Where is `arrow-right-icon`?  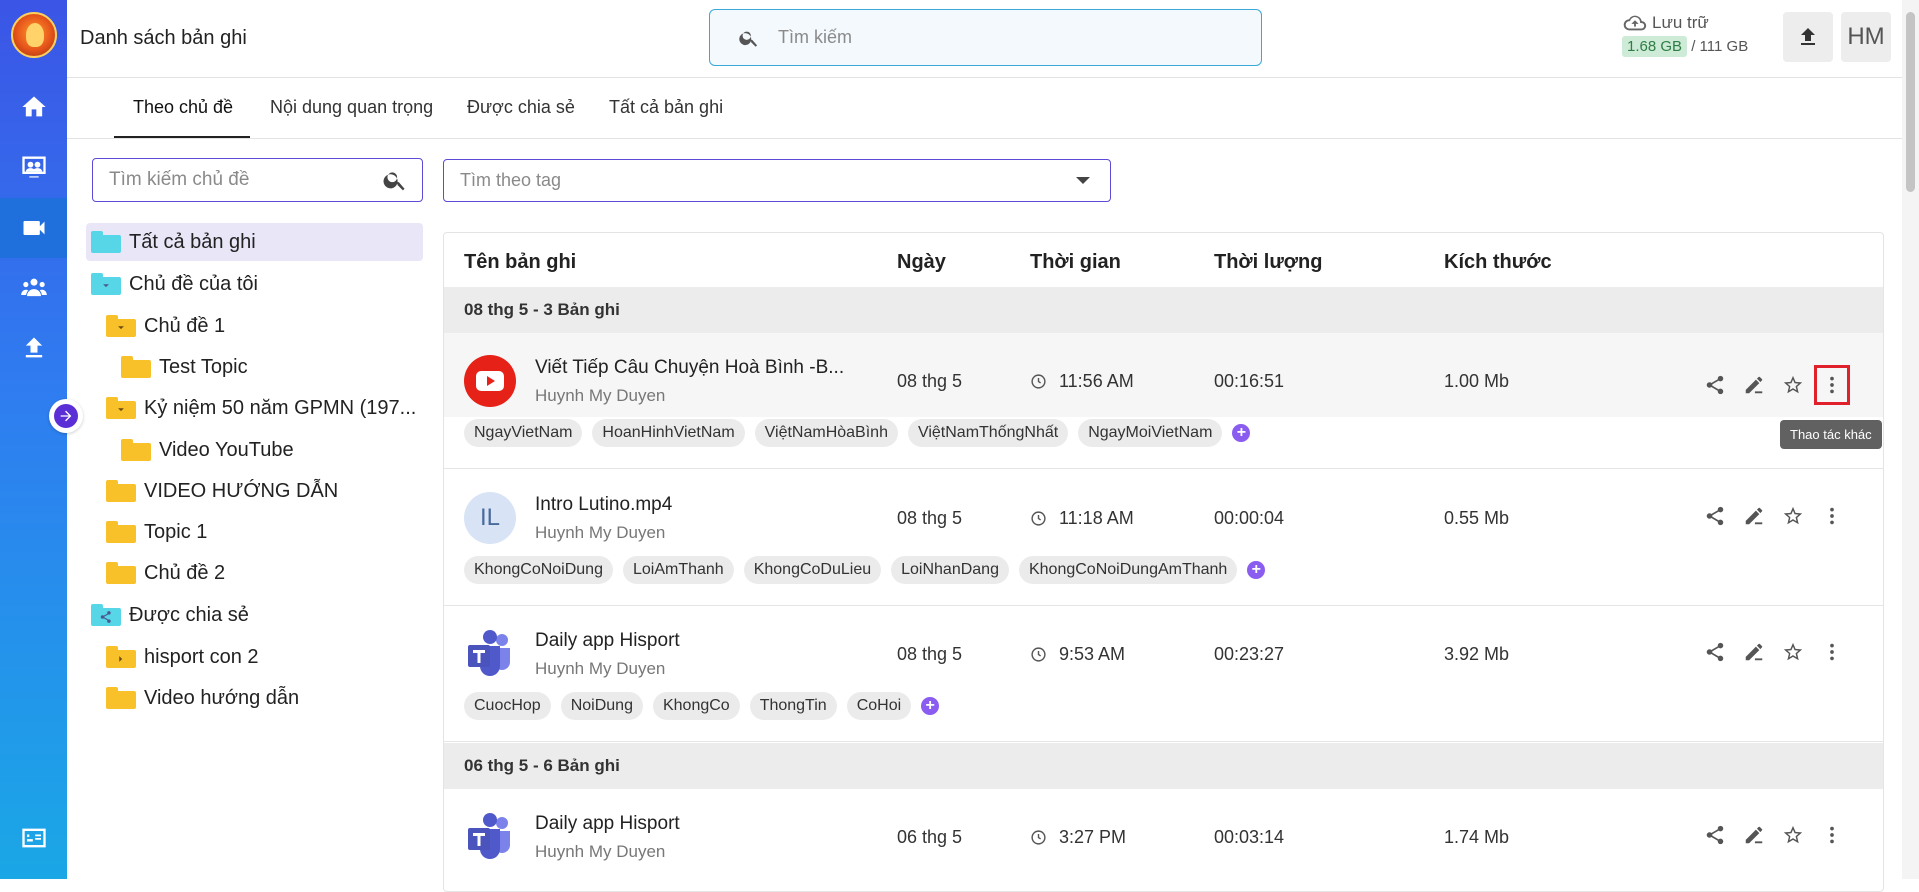
arrow-right-icon is located at coordinates (66, 416).